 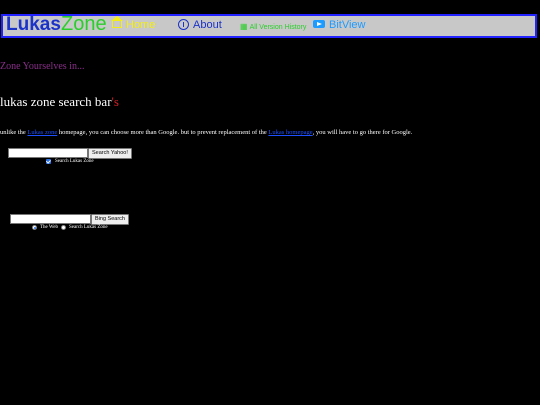 I want to click on yahoo-search-input, so click(x=48, y=153).